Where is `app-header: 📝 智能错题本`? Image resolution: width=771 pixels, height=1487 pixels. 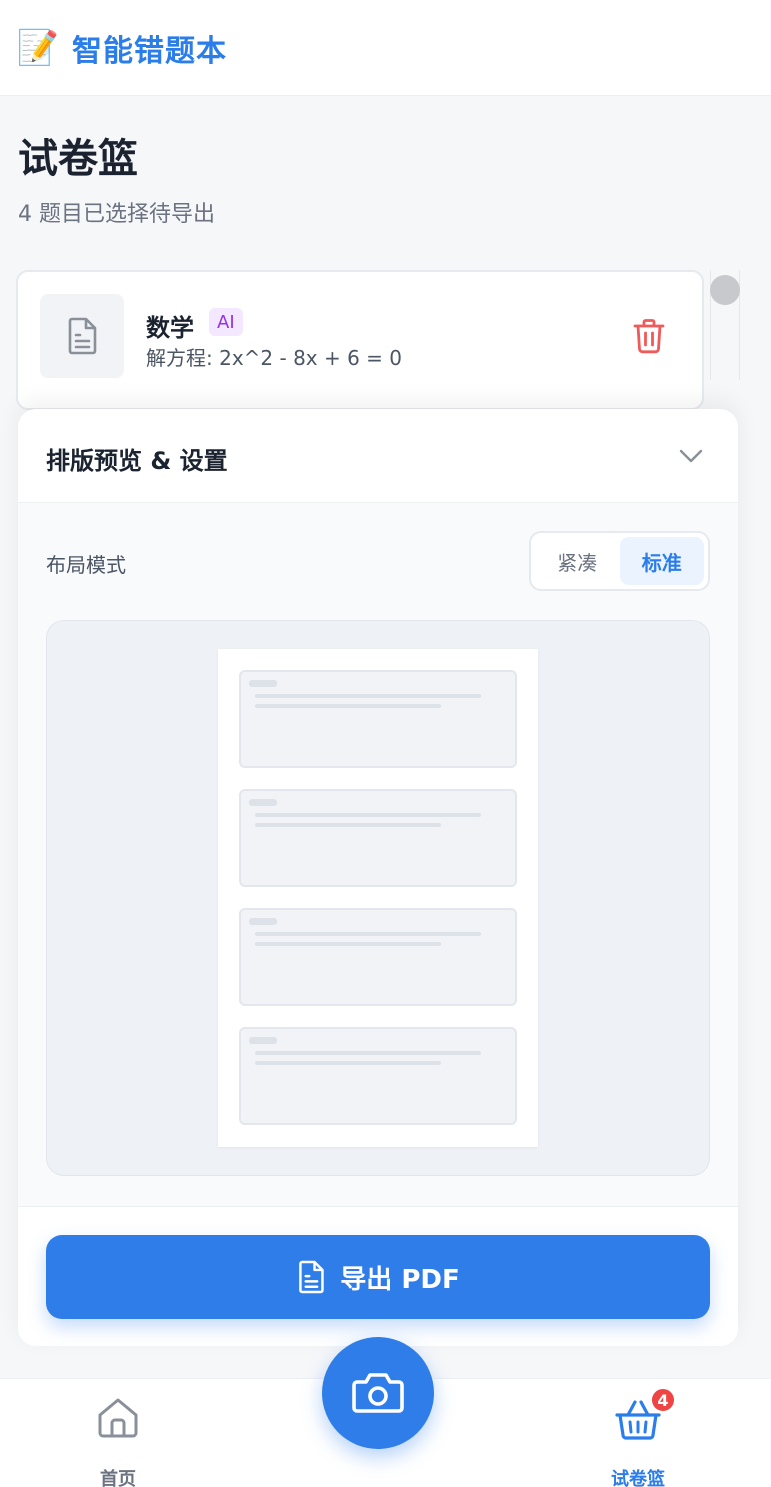
app-header: 📝 智能错题本 is located at coordinates (385, 48).